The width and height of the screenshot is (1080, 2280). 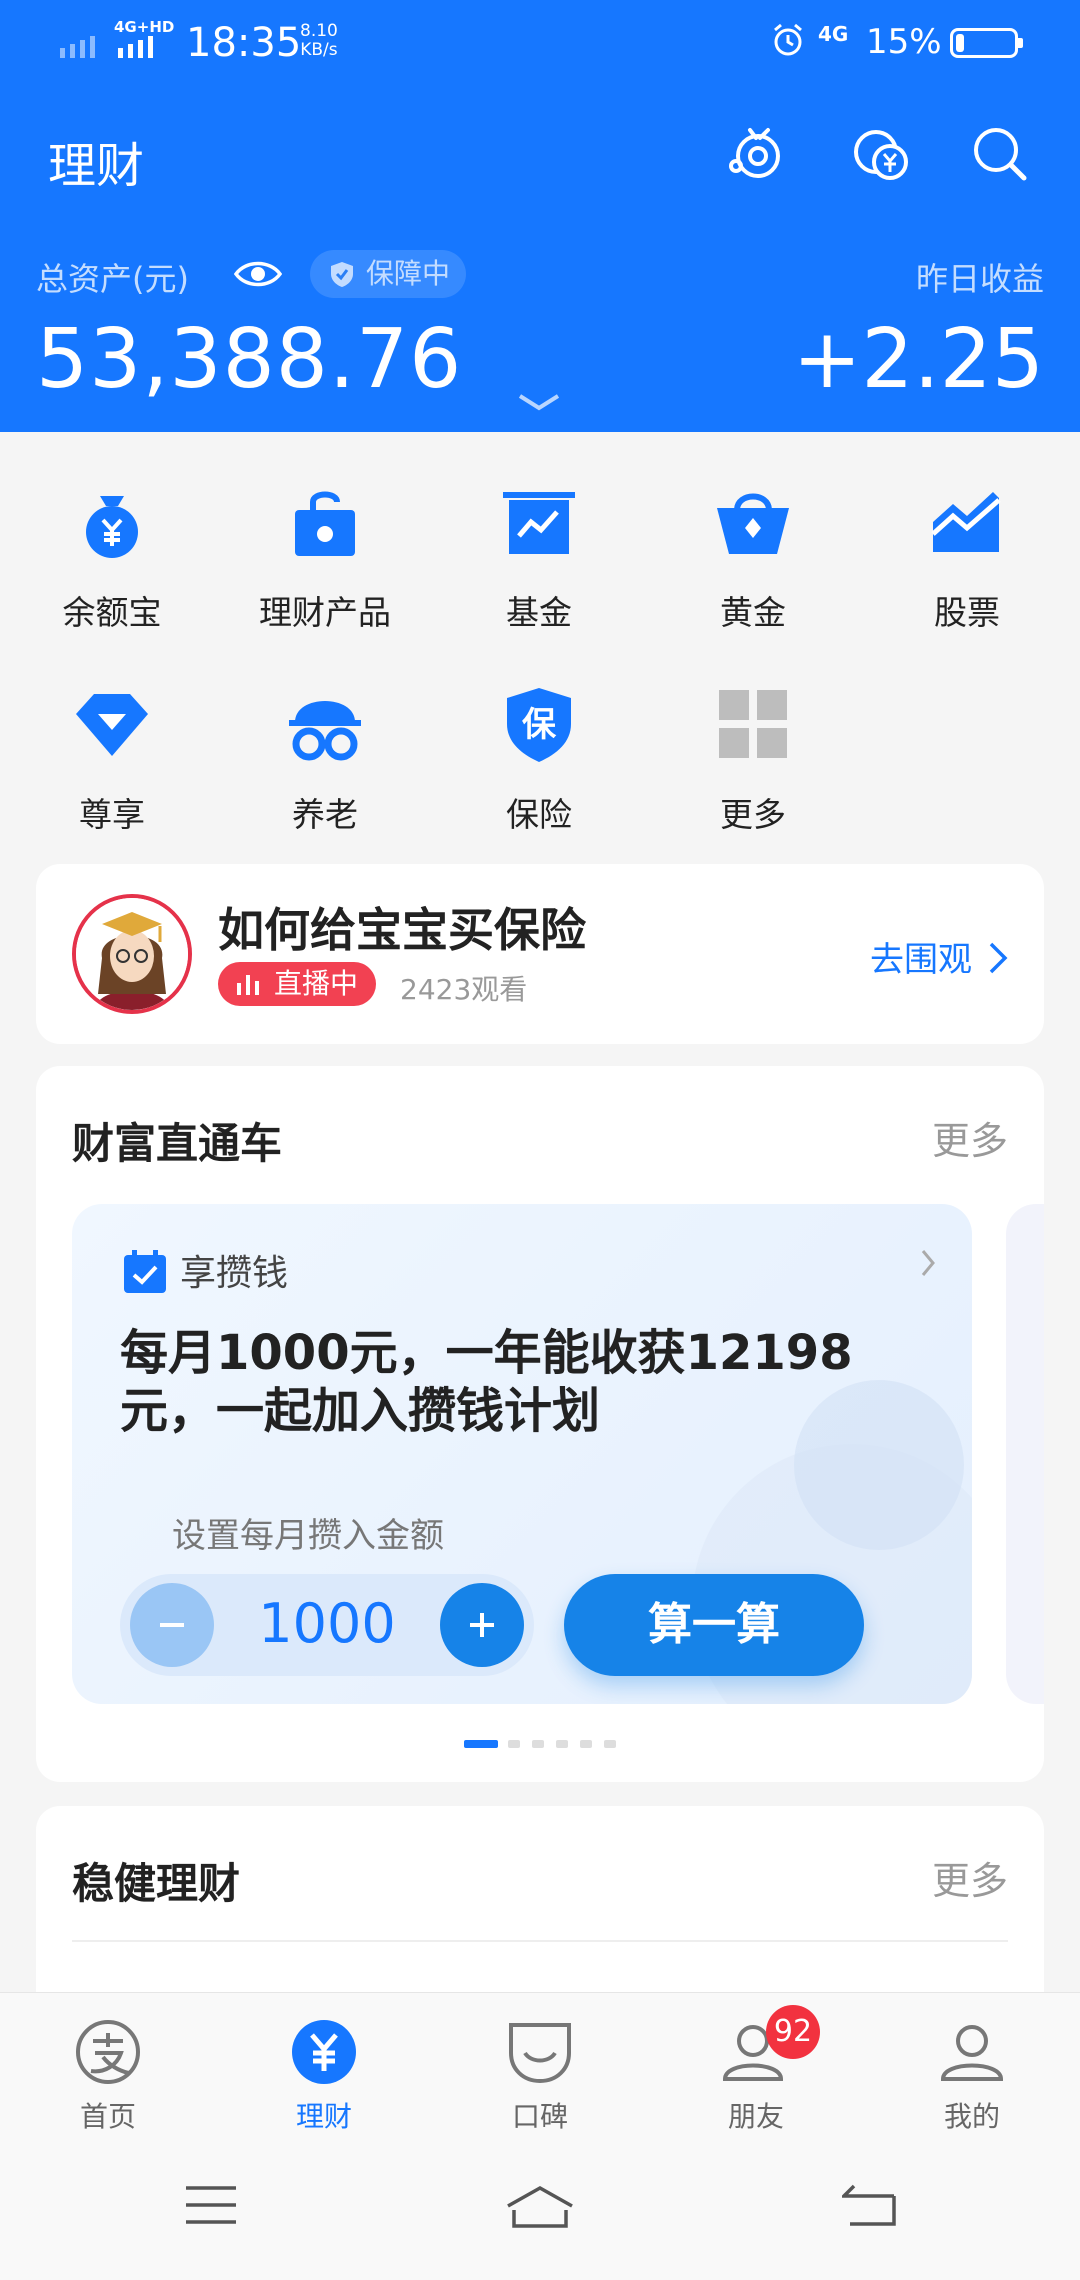 What do you see at coordinates (1000, 154) in the screenshot?
I see `search-icon` at bounding box center [1000, 154].